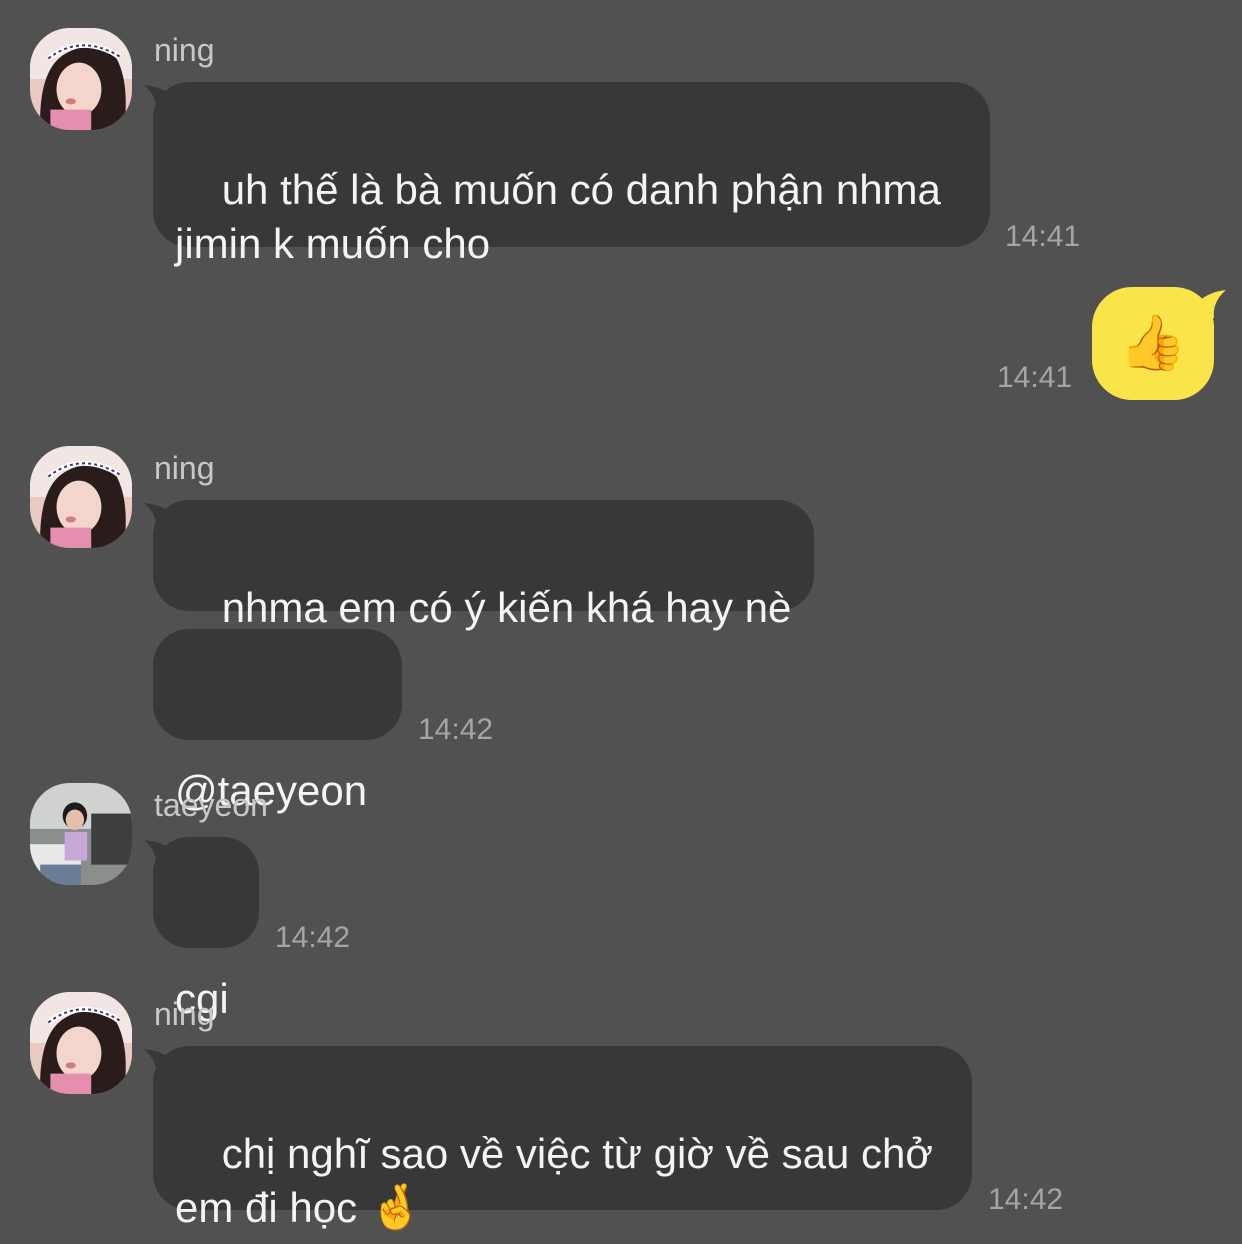 The height and width of the screenshot is (1244, 1242). I want to click on avatar-taeyeon, so click(81, 834).